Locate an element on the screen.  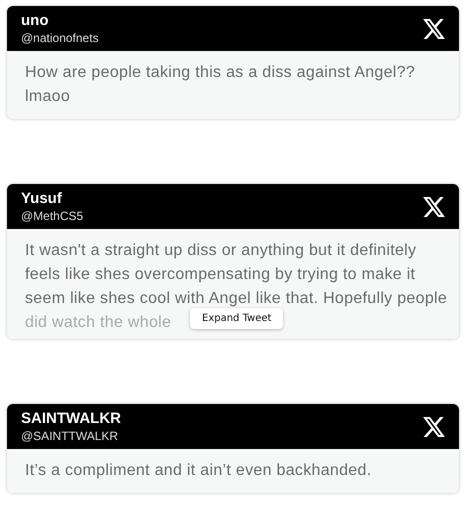
tweet-text-line: feels like shes overcompensating by trying to make it is located at coordinates (220, 275).